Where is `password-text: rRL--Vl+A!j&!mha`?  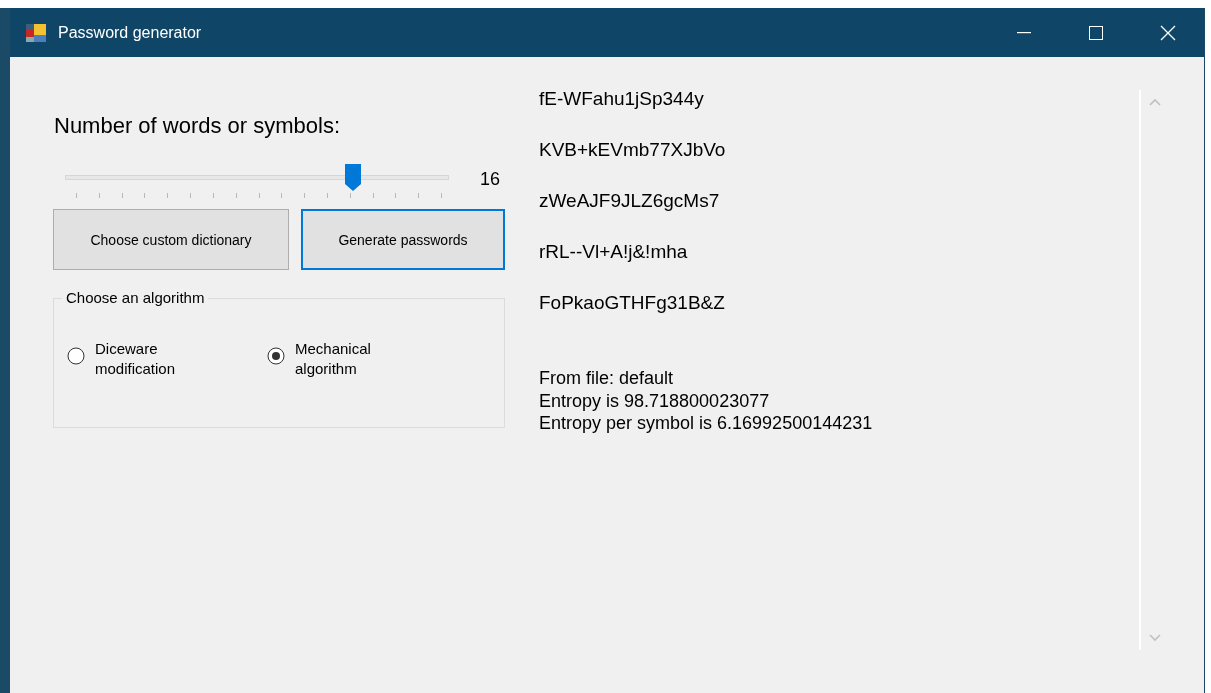 password-text: rRL--Vl+A!j&!mha is located at coordinates (614, 252).